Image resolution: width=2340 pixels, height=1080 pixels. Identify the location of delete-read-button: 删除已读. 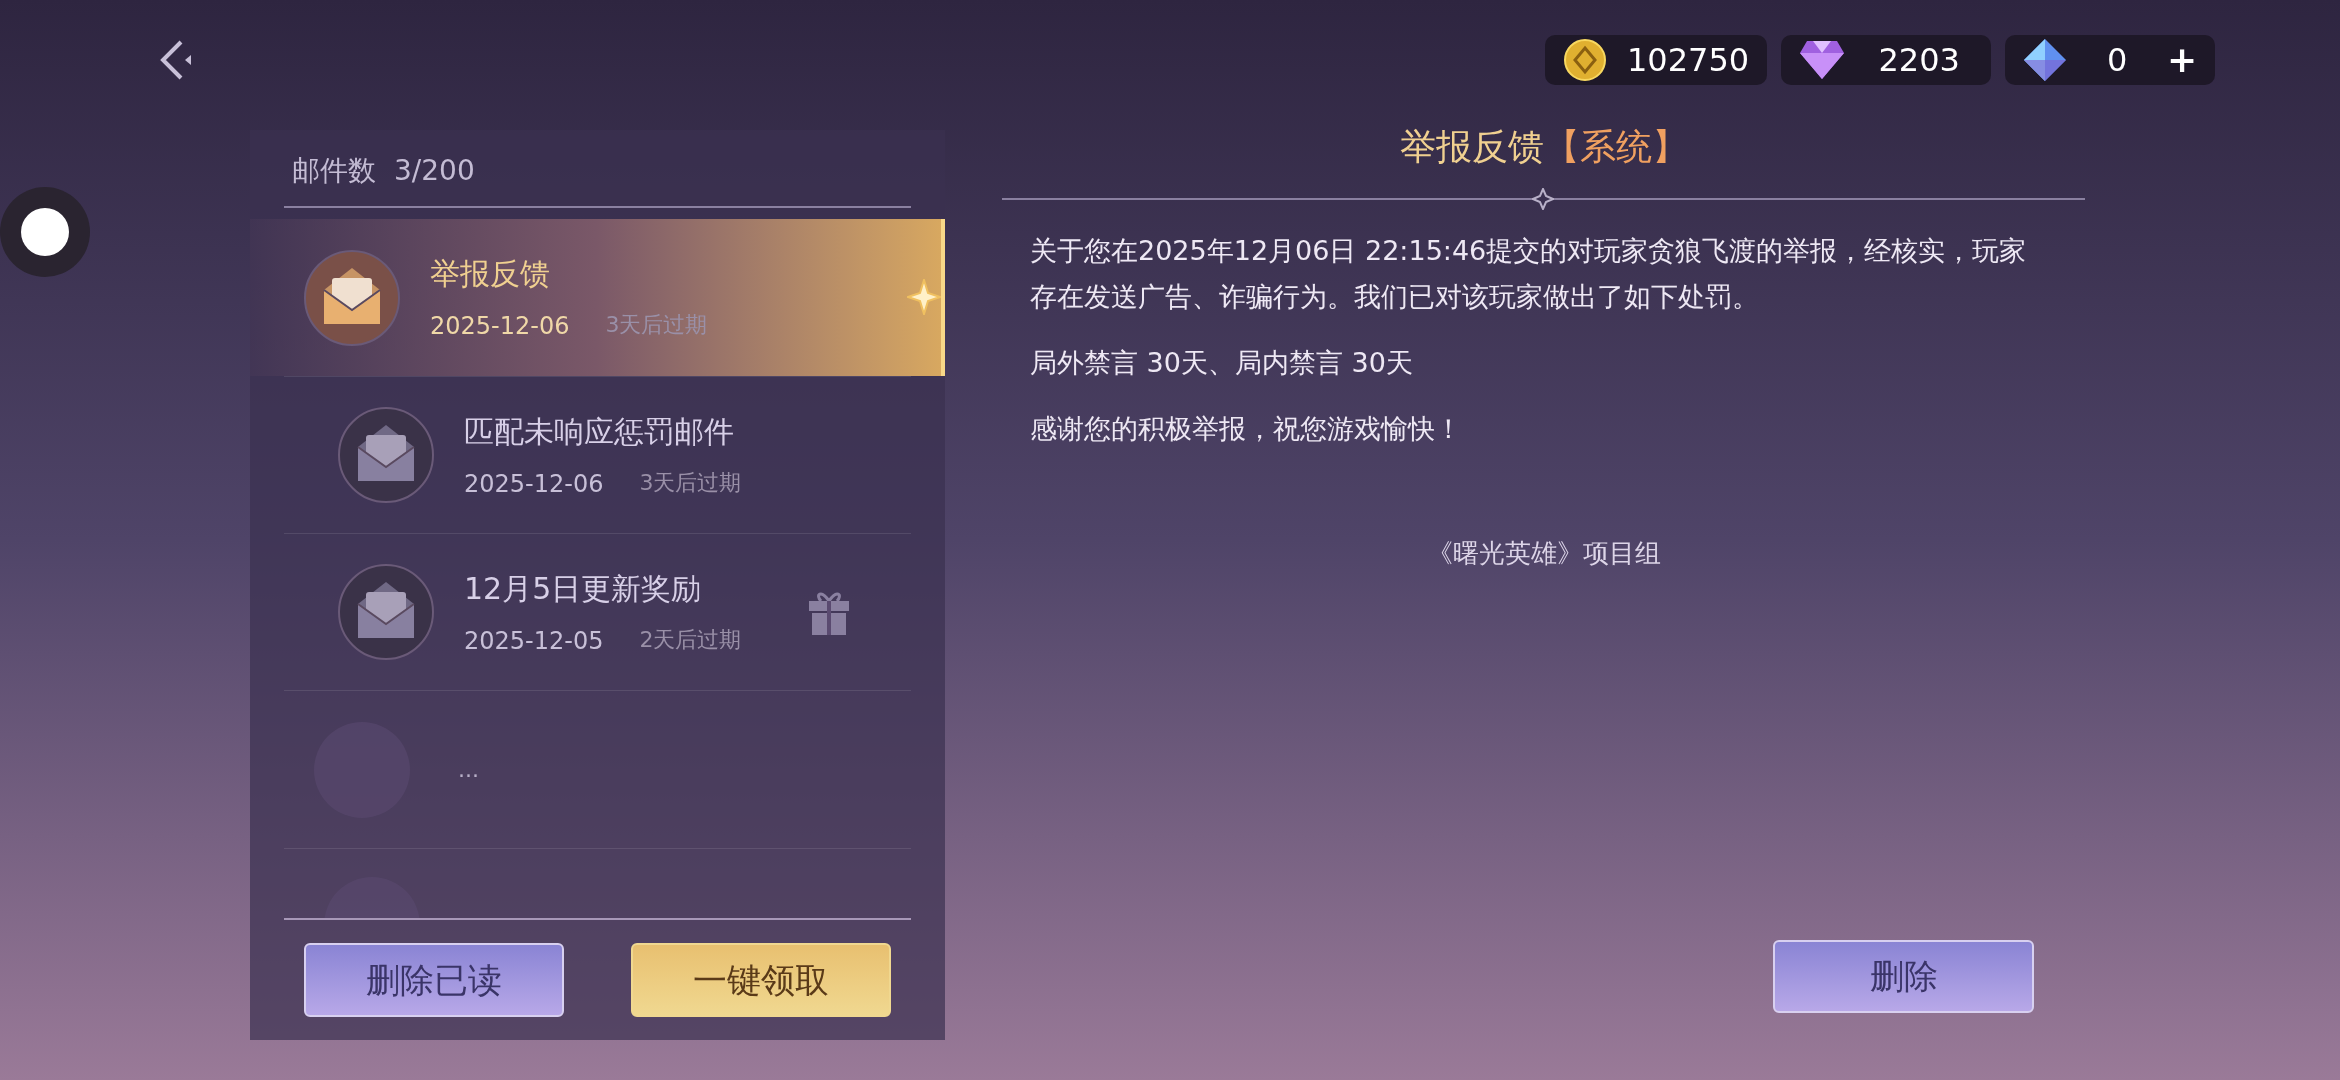
(434, 980).